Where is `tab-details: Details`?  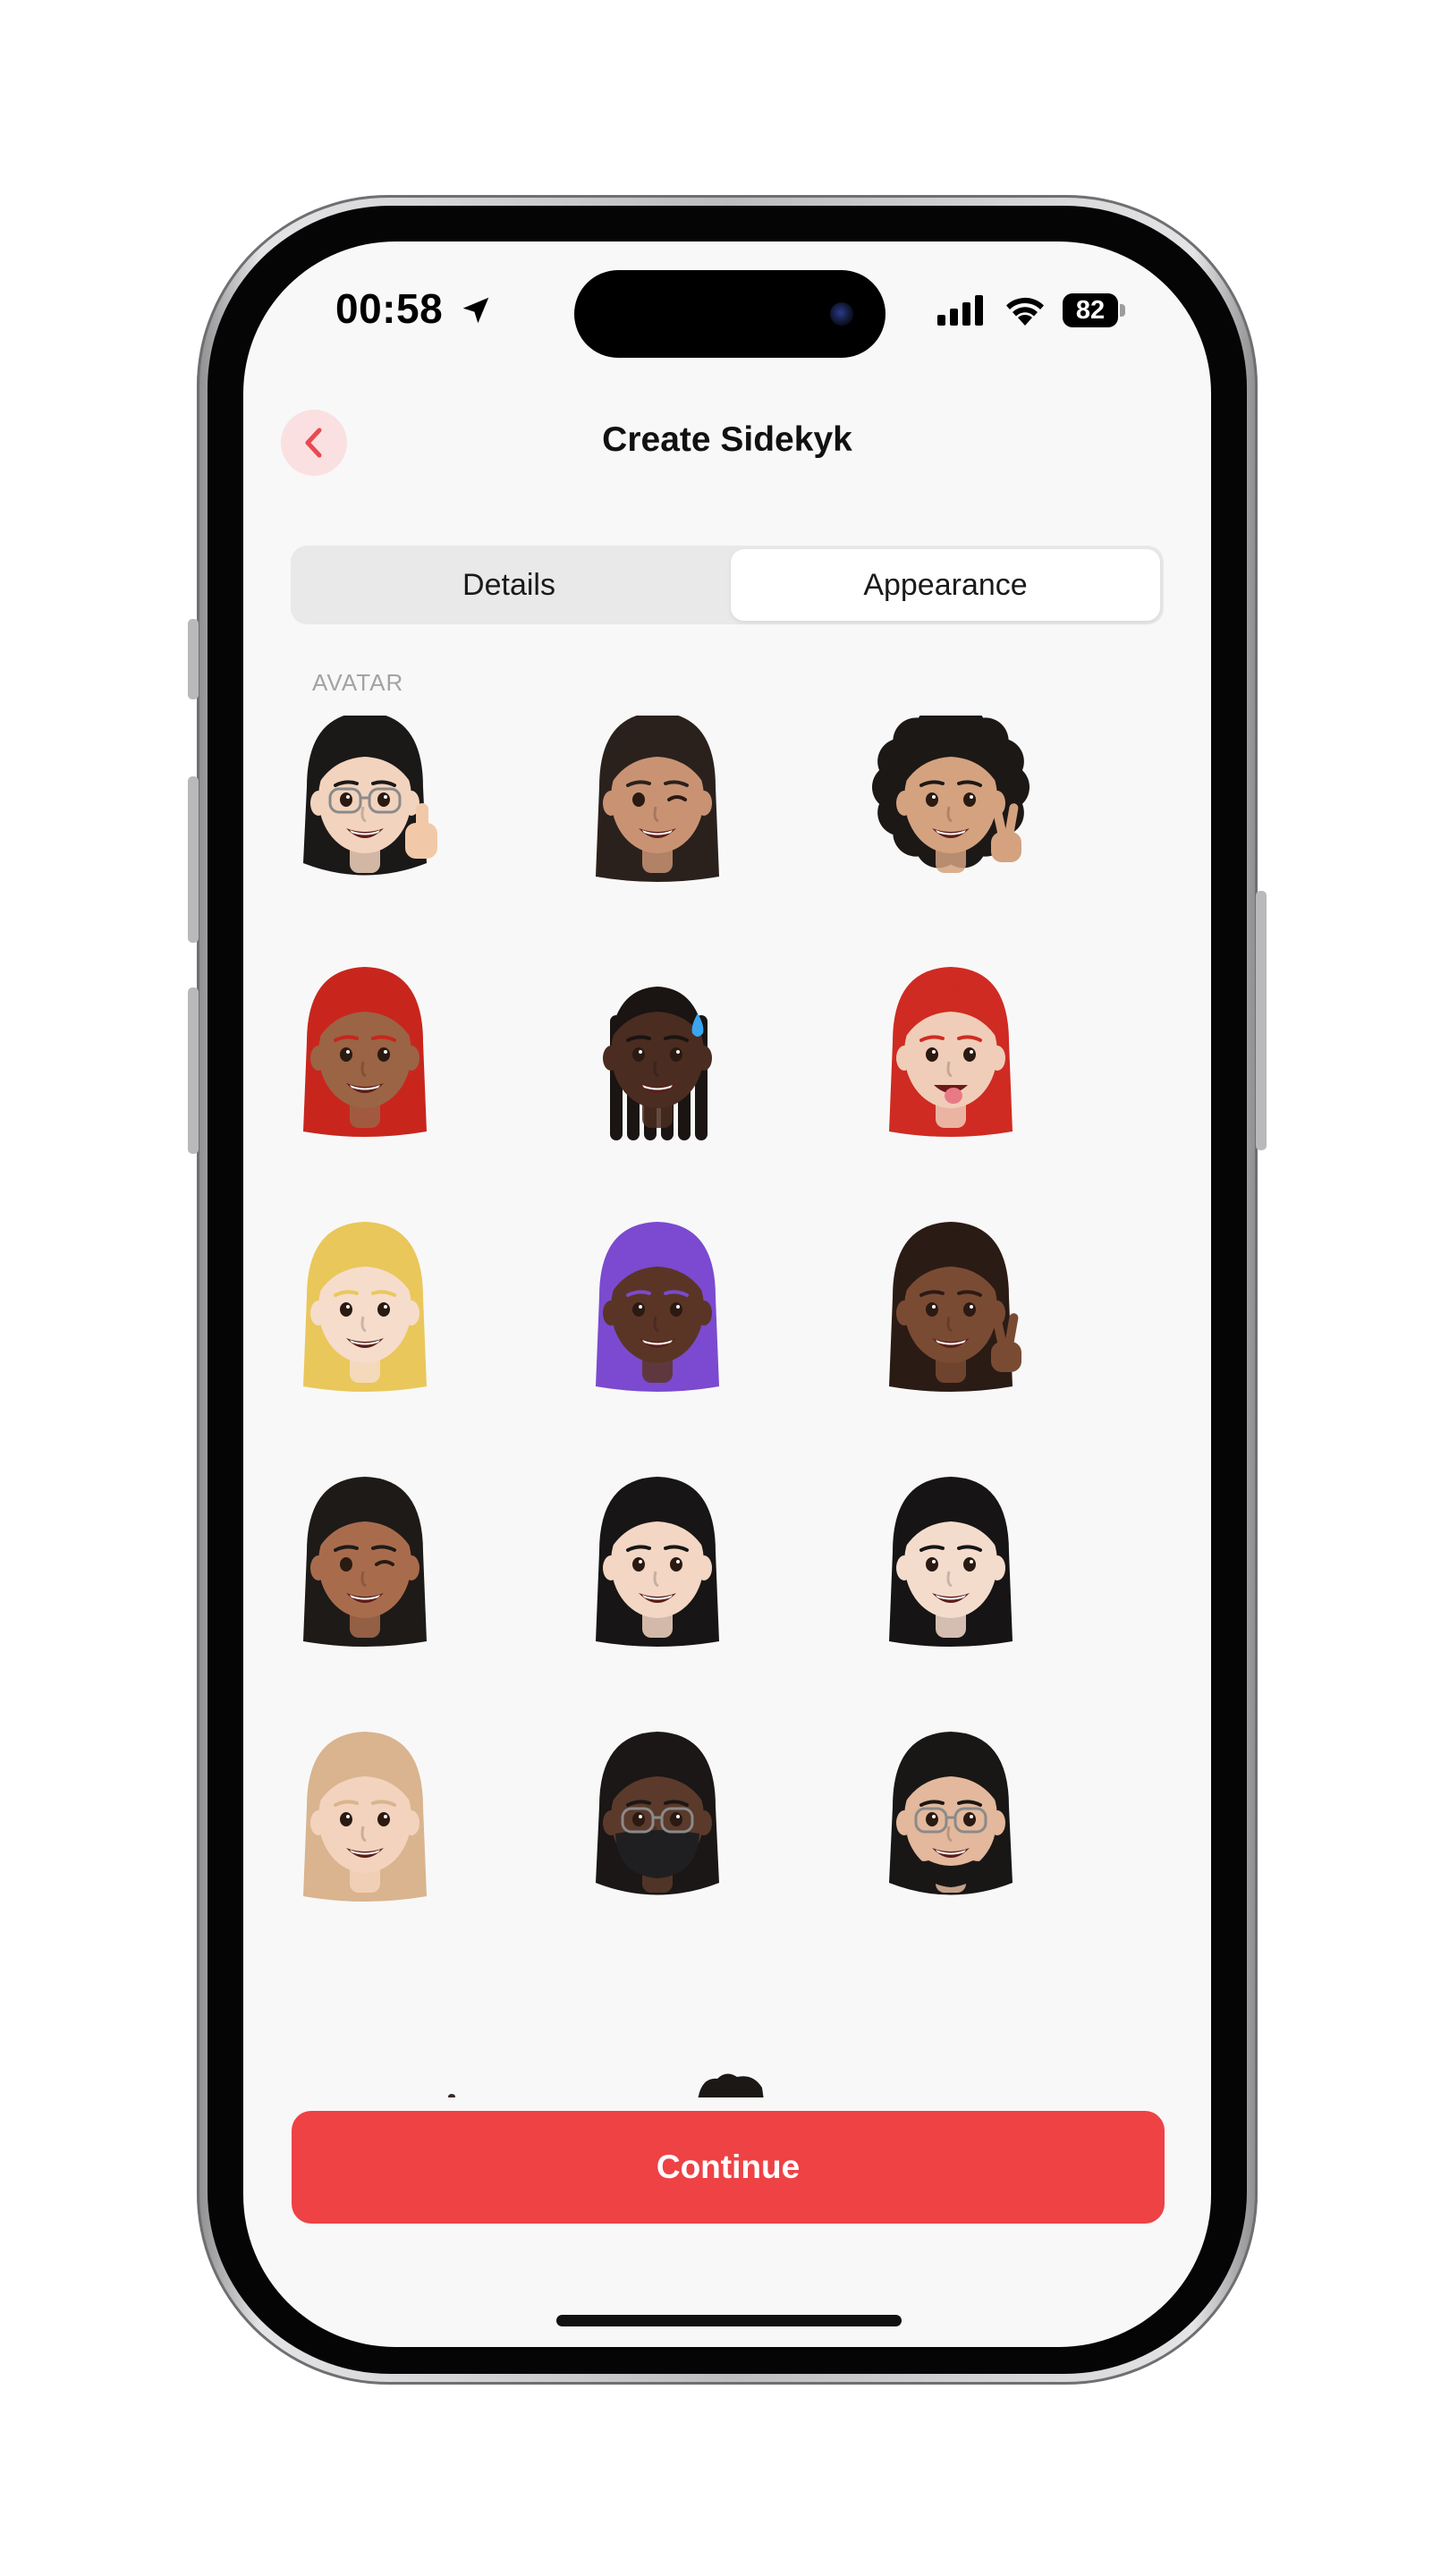 tab-details: Details is located at coordinates (509, 585).